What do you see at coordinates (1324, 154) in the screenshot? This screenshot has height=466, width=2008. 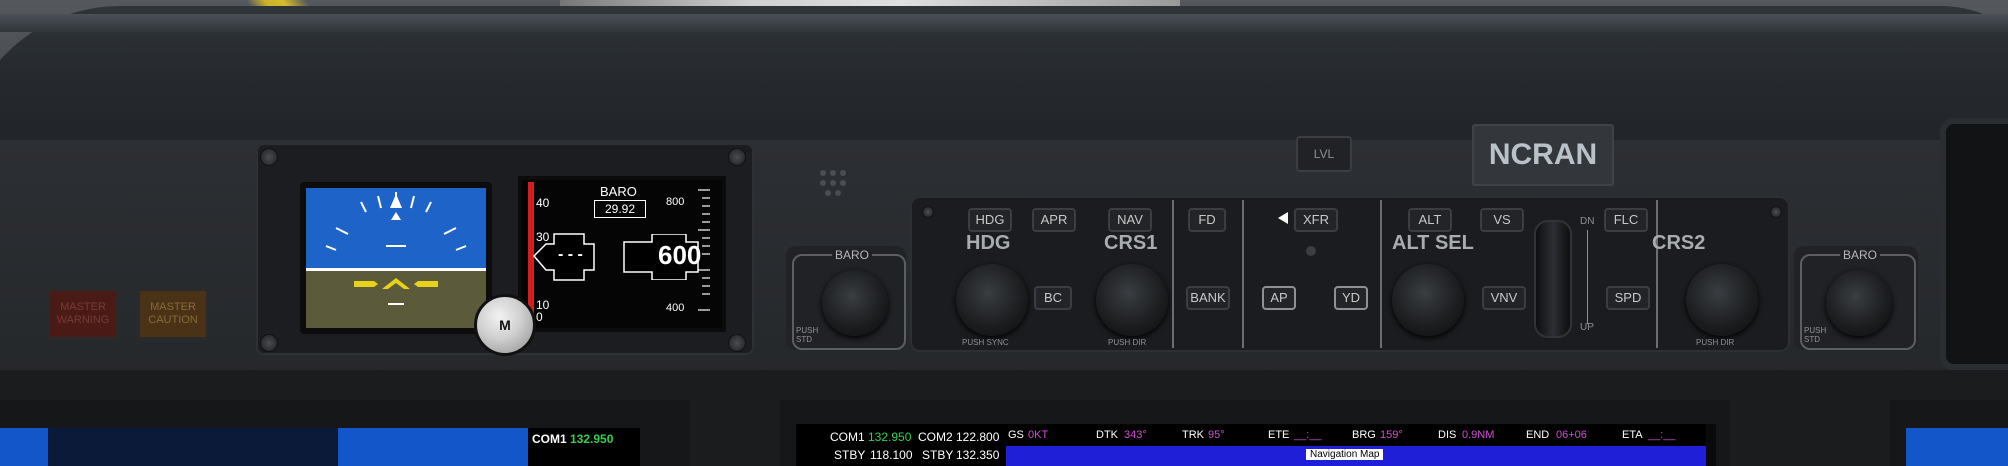 I see `lvl-button: LVL` at bounding box center [1324, 154].